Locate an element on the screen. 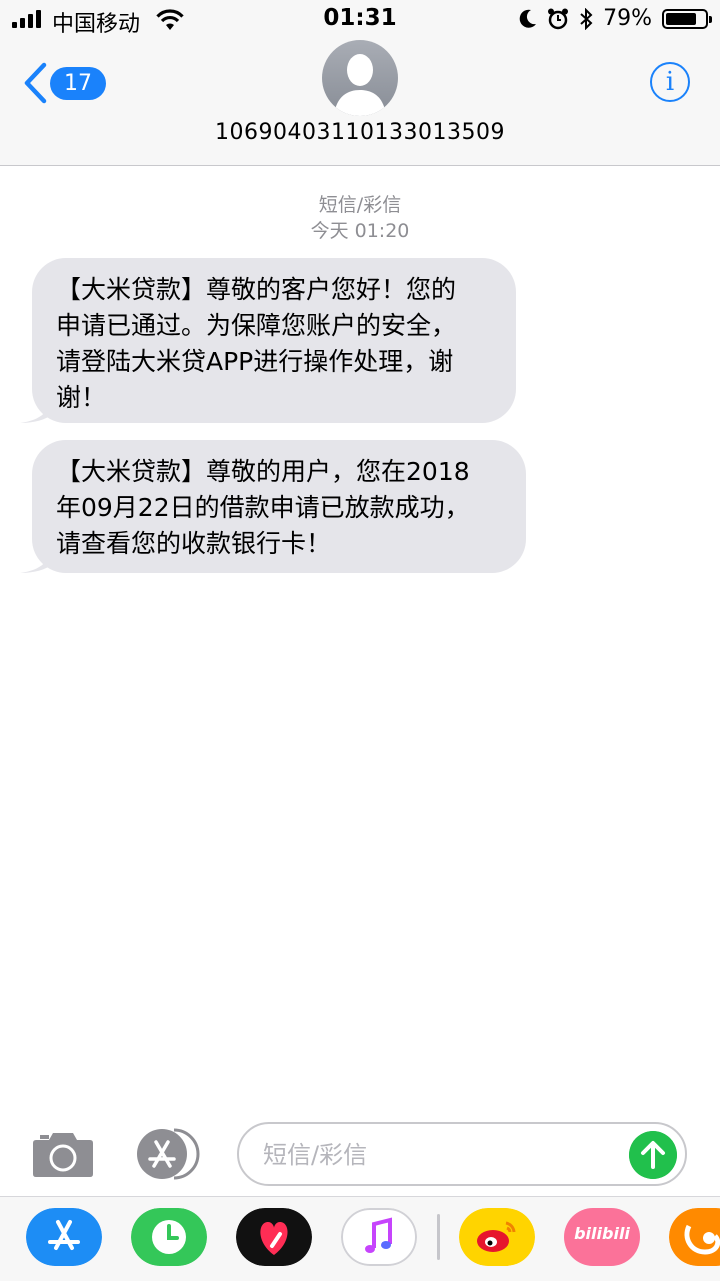 The height and width of the screenshot is (1281, 720). conversation-header: 17 10690403110133013509 i is located at coordinates (360, 103).